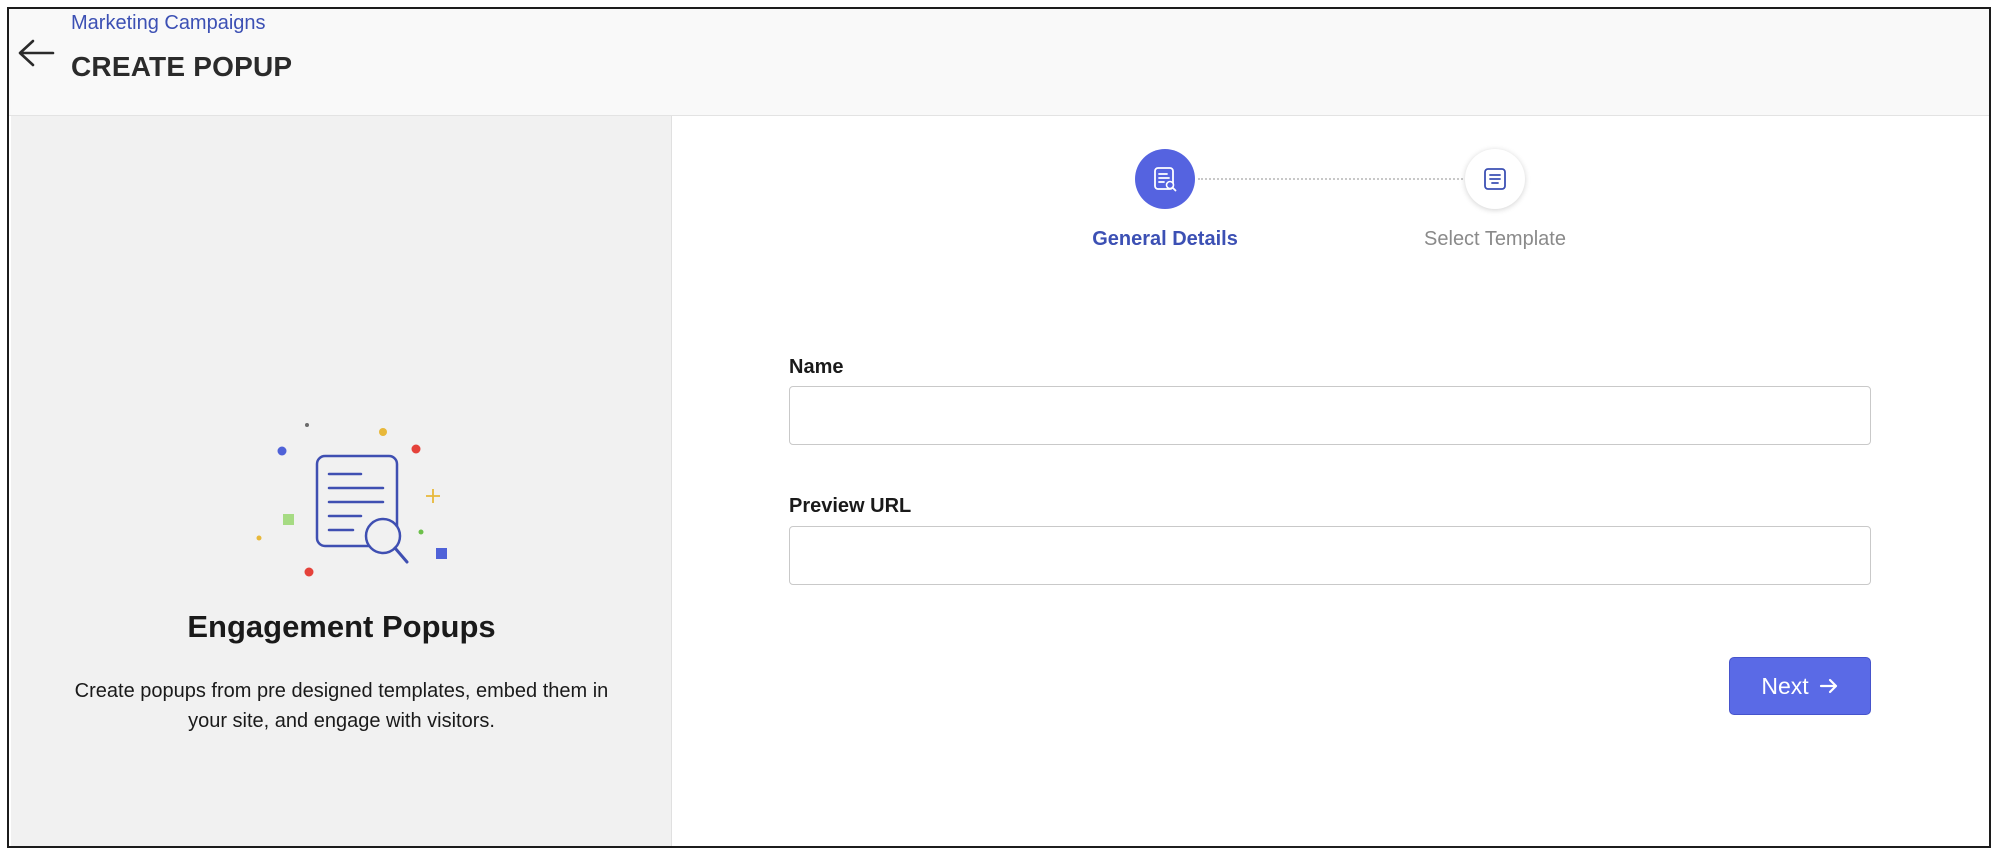 This screenshot has height=855, width=2000. I want to click on preview-url-input, so click(1330, 555).